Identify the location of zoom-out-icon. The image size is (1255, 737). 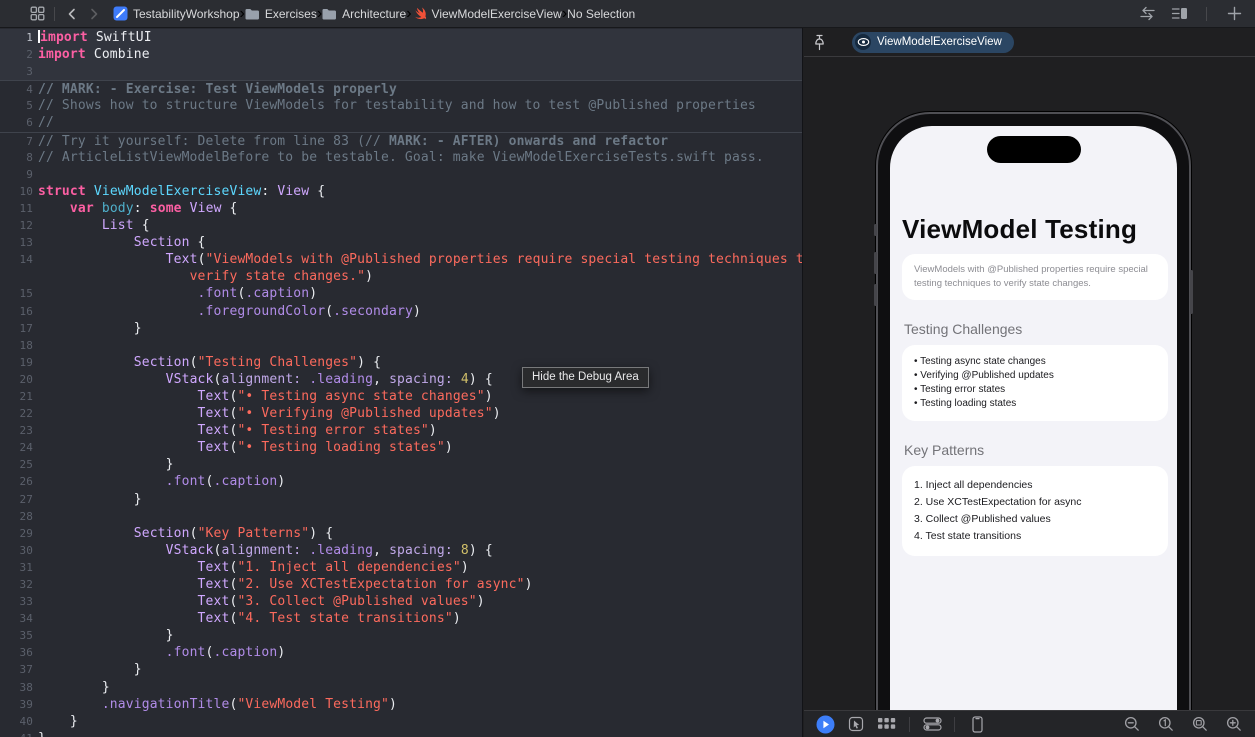
(1132, 724).